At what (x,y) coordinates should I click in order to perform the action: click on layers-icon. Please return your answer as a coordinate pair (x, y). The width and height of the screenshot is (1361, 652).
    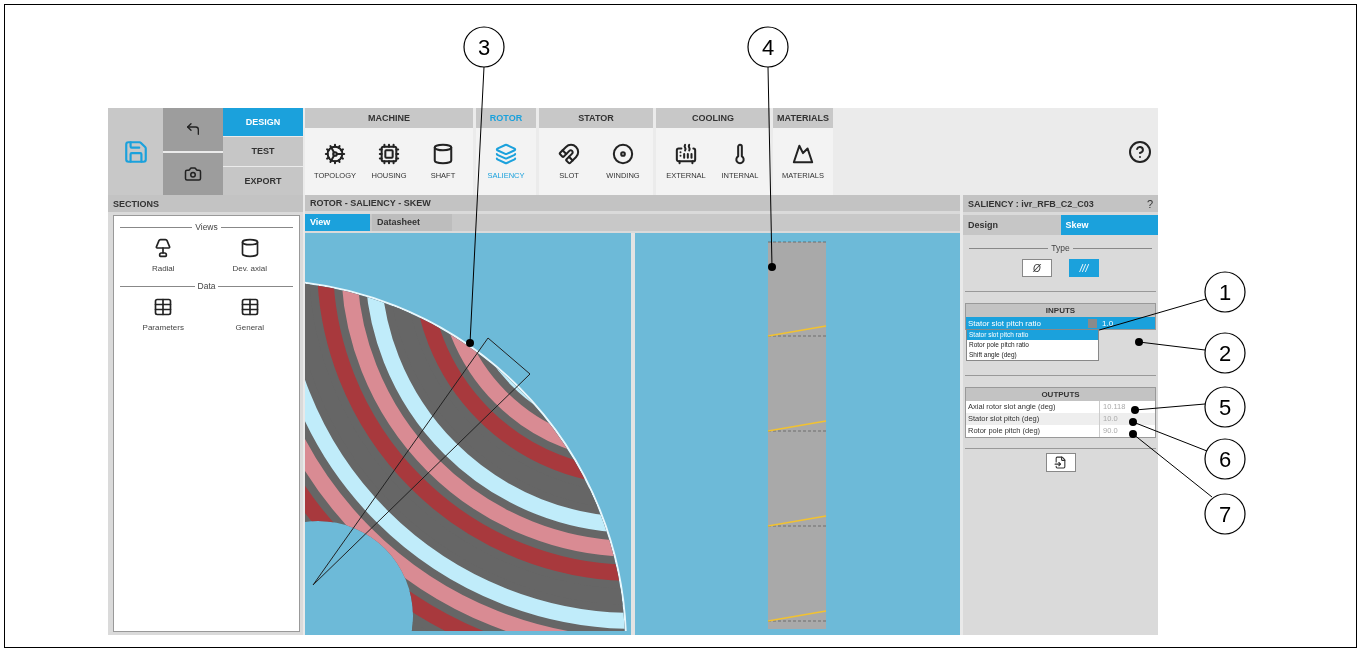
    Looking at the image, I should click on (506, 154).